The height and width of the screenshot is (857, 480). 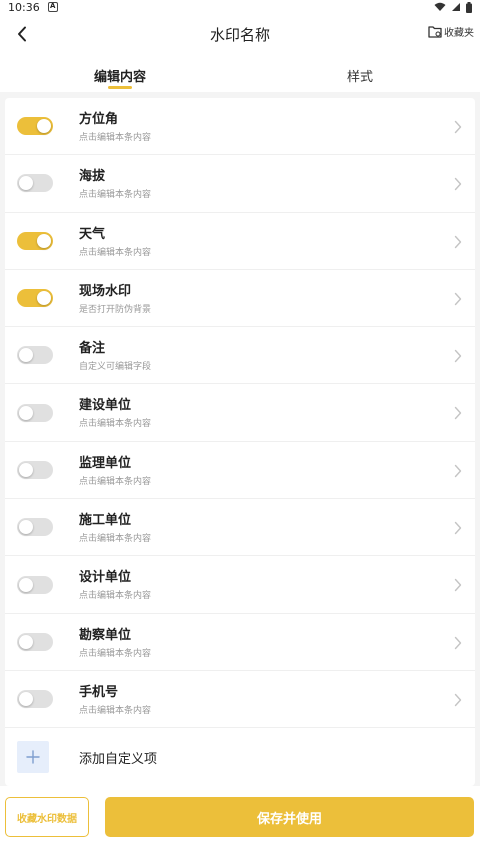 I want to click on wifi-icon, so click(x=440, y=6).